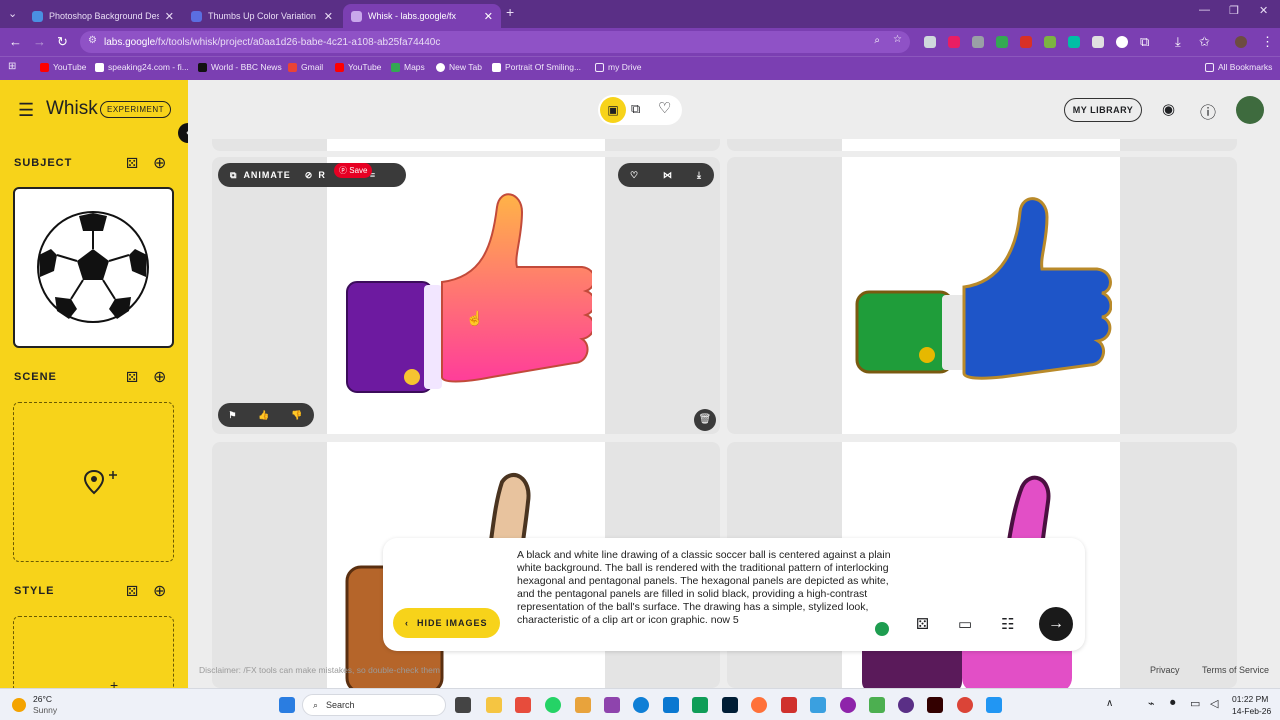 The image size is (1280, 720). I want to click on bookmark-bbc: World - BBC News, so click(240, 67).